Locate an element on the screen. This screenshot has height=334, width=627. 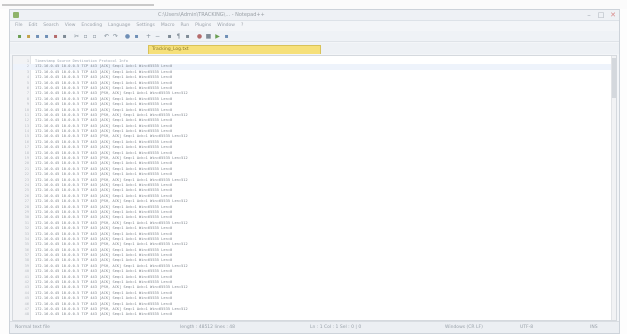
print-icon: ▪ is located at coordinates (64, 36).